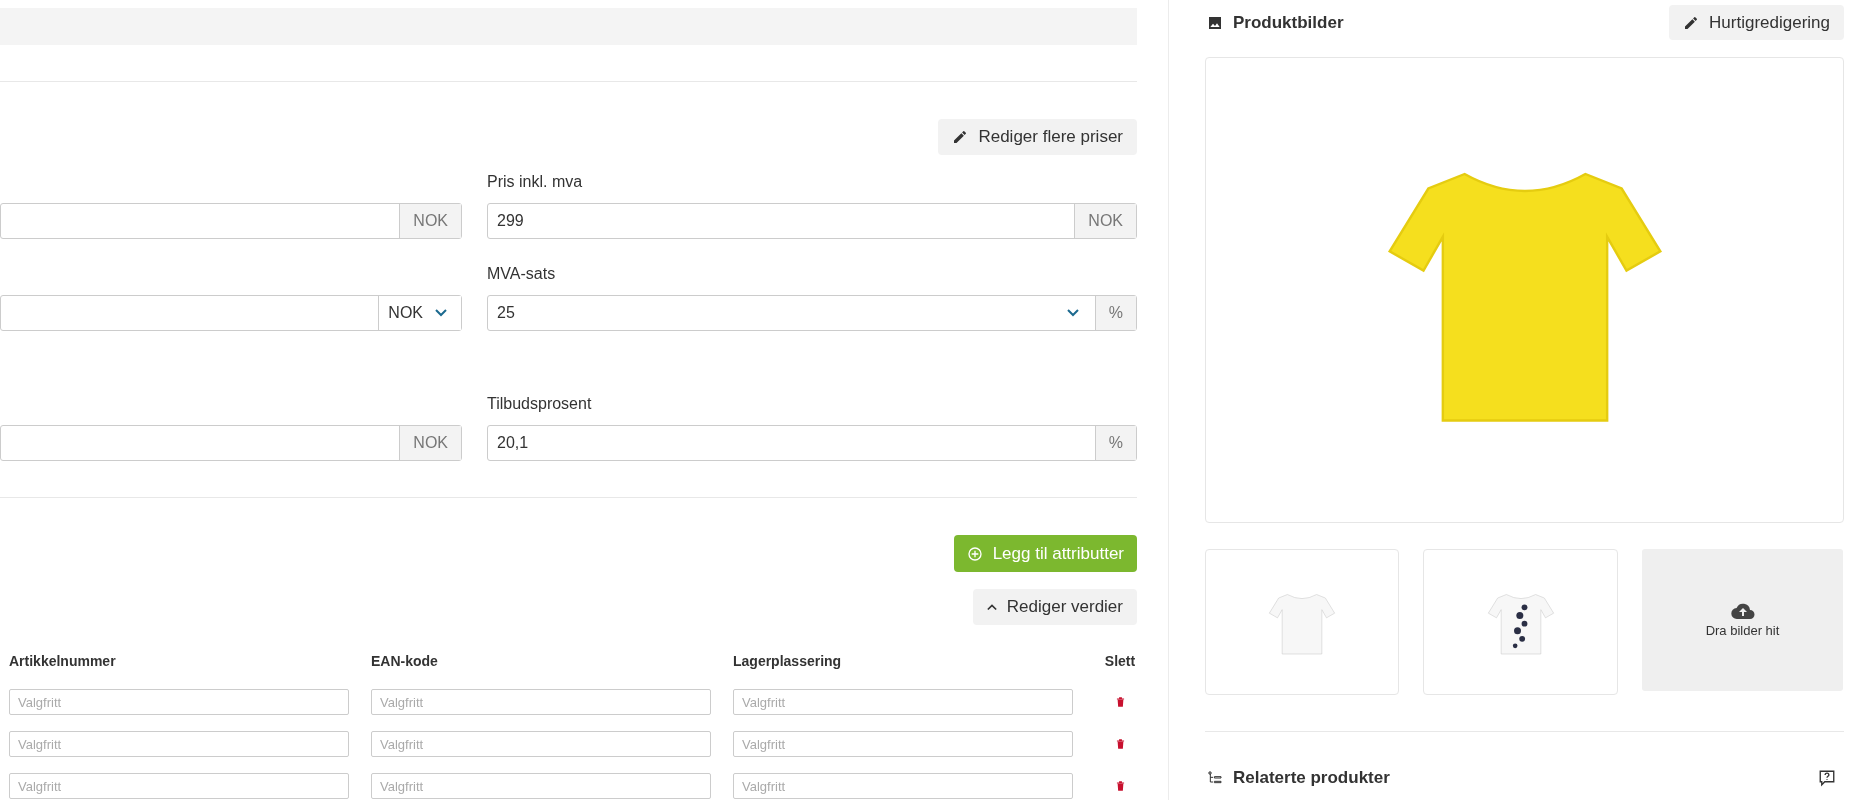  What do you see at coordinates (788, 661) in the screenshot?
I see `column-header: Lagerplassering` at bounding box center [788, 661].